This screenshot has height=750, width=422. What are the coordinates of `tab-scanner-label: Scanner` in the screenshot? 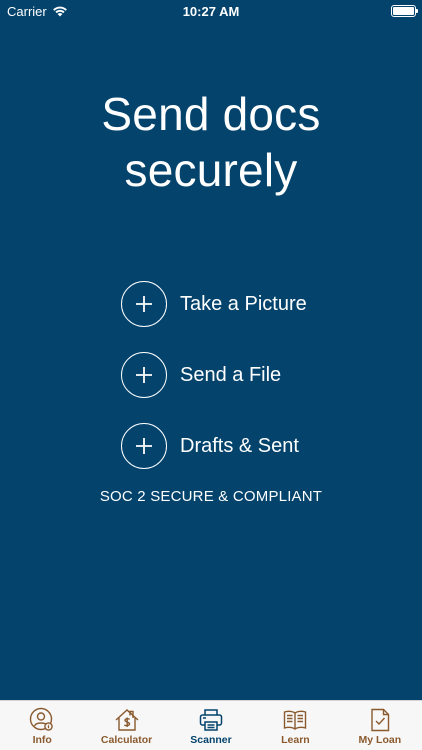 It's located at (211, 740).